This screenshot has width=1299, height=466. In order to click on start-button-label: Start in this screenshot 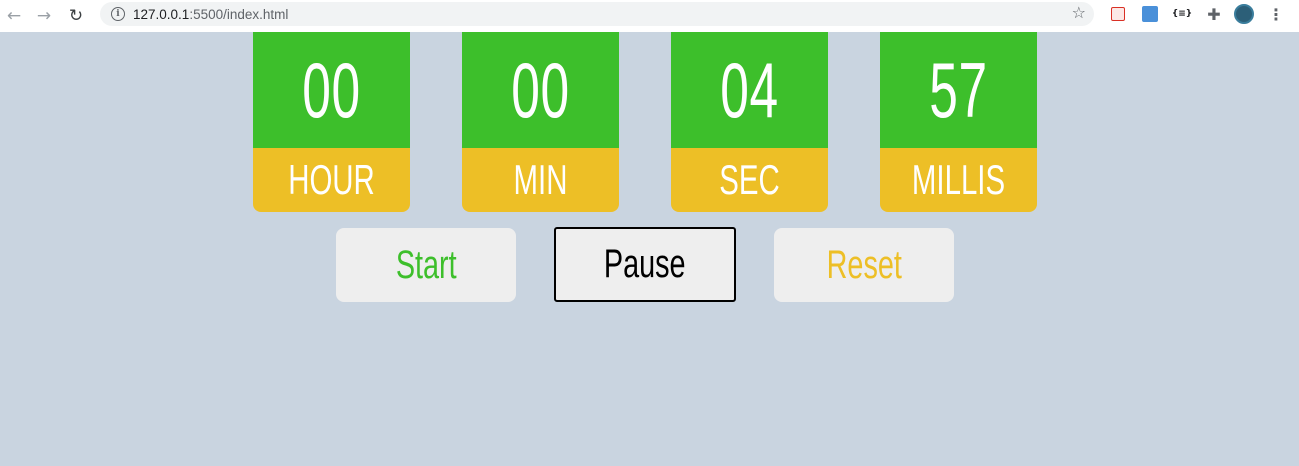, I will do `click(426, 264)`.